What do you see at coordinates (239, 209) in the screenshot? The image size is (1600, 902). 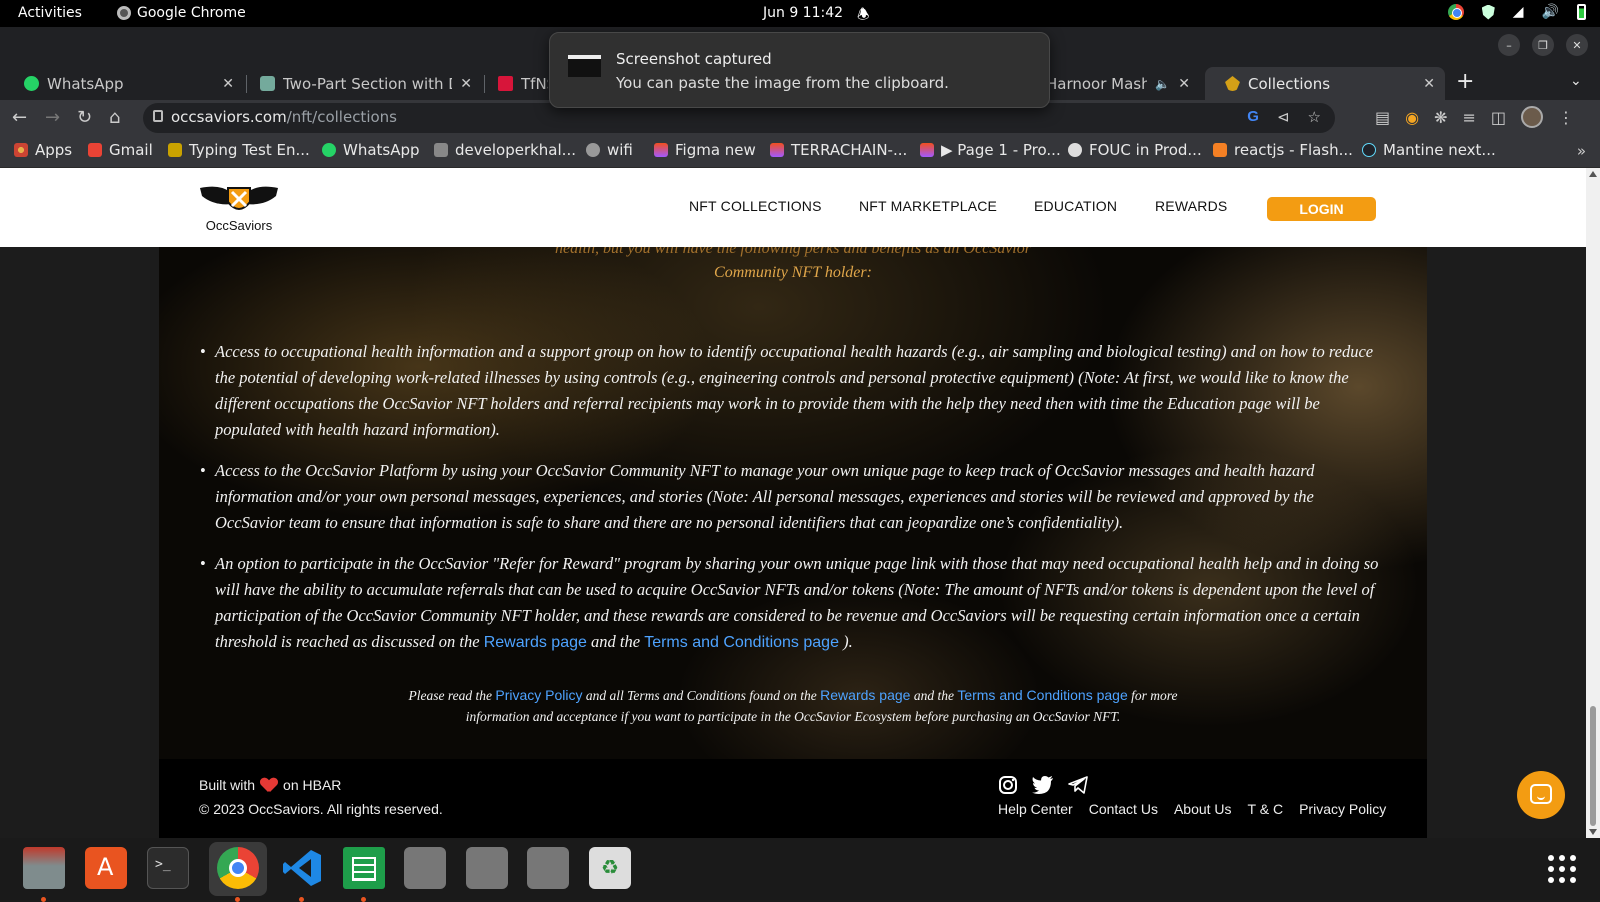 I see `site-logo: OccSaviors` at bounding box center [239, 209].